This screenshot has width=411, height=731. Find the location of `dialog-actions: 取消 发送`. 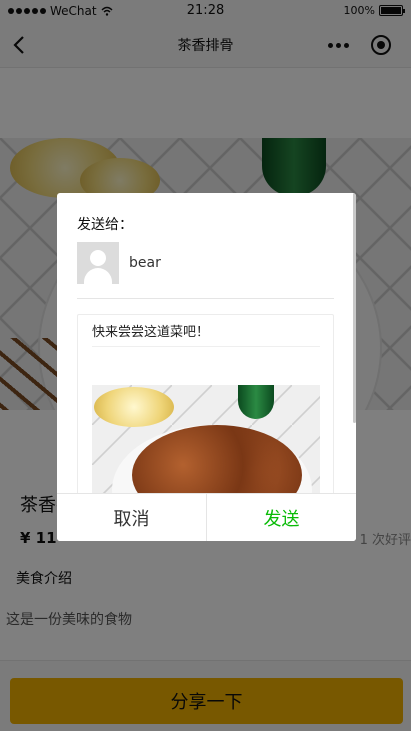

dialog-actions: 取消 发送 is located at coordinates (206, 517).